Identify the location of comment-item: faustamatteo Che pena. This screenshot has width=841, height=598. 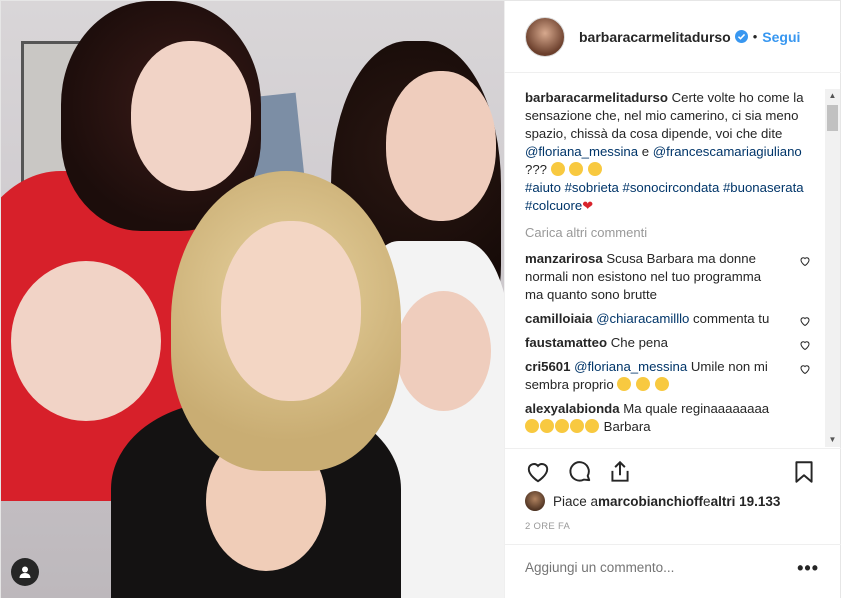
(668, 343).